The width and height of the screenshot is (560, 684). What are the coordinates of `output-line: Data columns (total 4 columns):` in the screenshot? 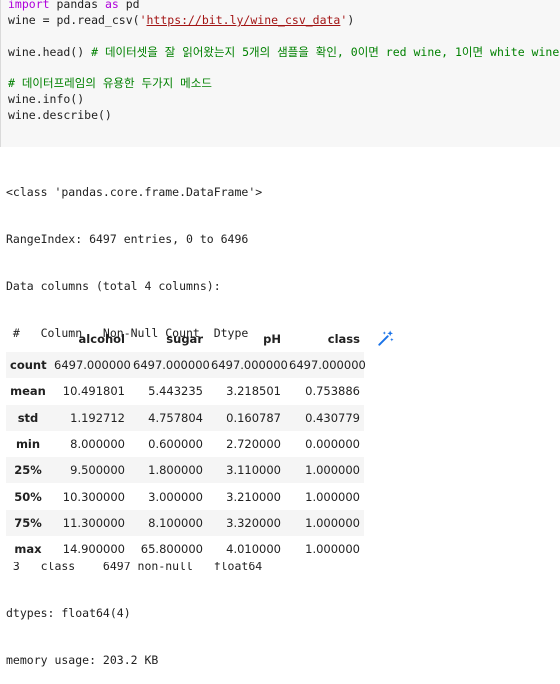 It's located at (113, 285).